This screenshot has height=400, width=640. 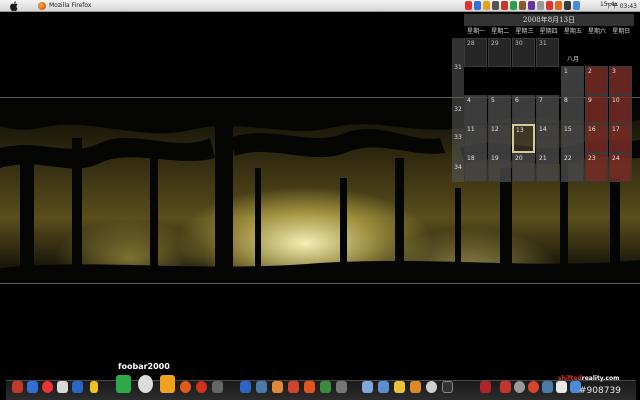 I want to click on calendar-day: 6, so click(x=523, y=109).